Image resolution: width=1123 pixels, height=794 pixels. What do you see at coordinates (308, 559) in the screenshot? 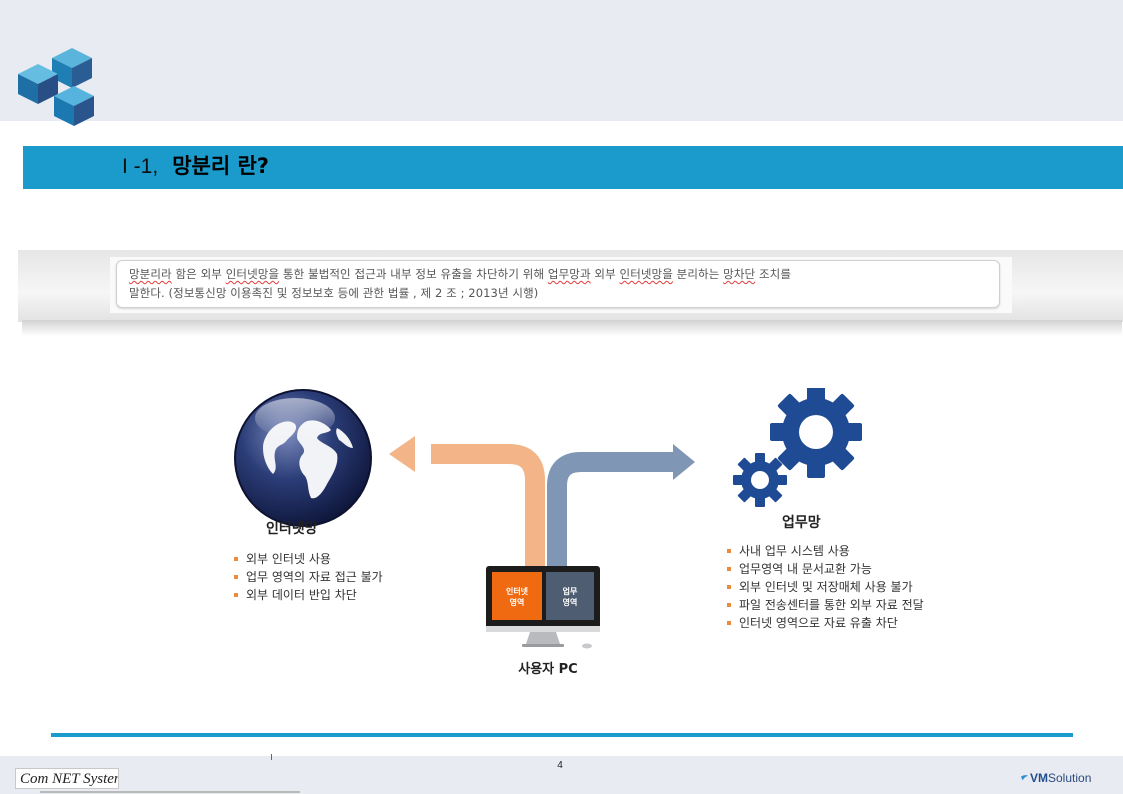
I see `list-item: 외부 인터넷 사용` at bounding box center [308, 559].